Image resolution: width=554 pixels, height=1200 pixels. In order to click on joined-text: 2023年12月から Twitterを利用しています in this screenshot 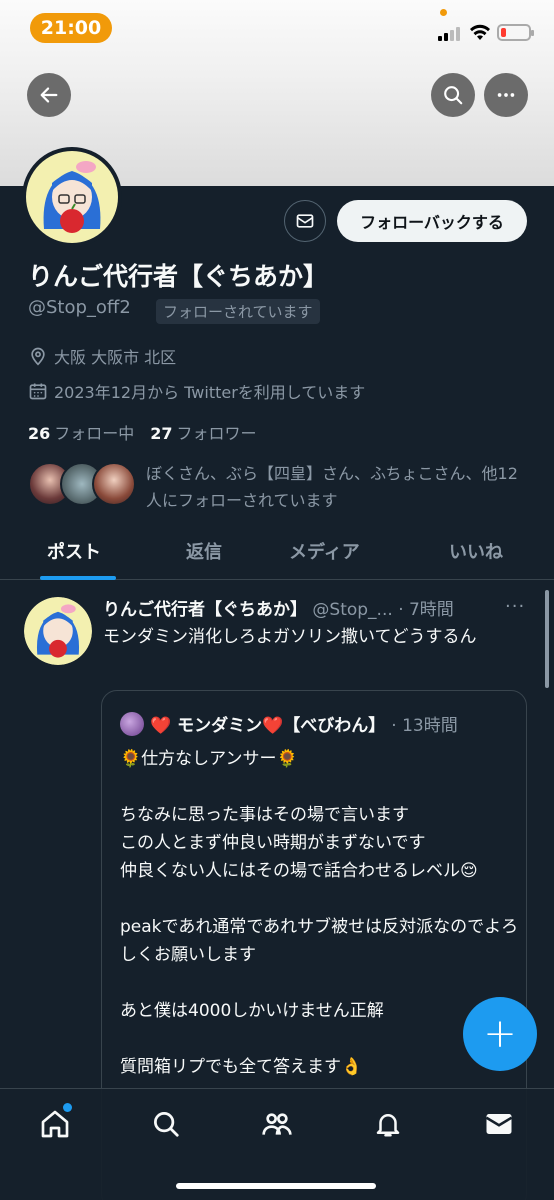, I will do `click(210, 392)`.